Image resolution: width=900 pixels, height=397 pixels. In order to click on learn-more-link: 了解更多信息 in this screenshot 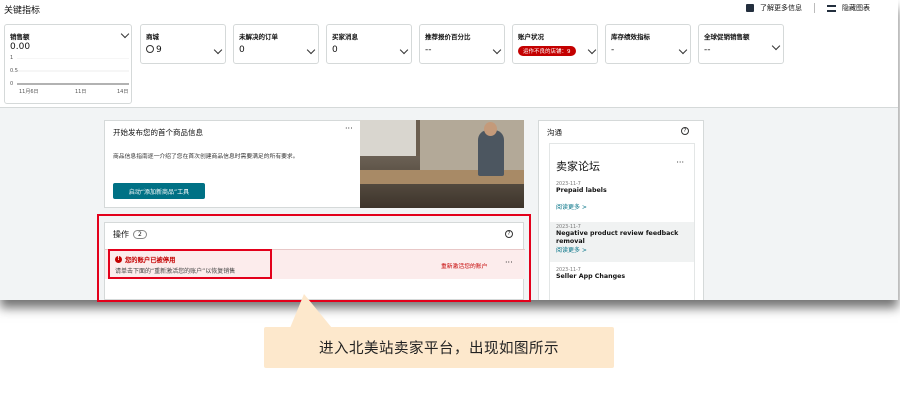, I will do `click(781, 8)`.